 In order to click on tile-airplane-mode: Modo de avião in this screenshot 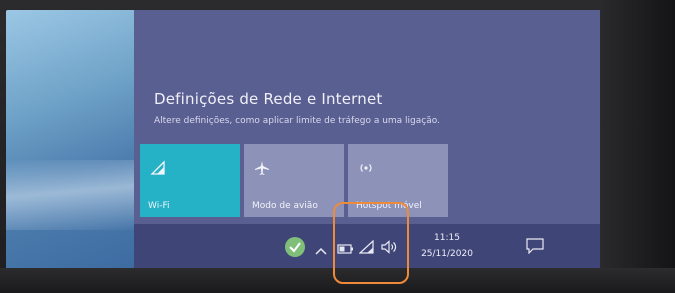, I will do `click(294, 180)`.